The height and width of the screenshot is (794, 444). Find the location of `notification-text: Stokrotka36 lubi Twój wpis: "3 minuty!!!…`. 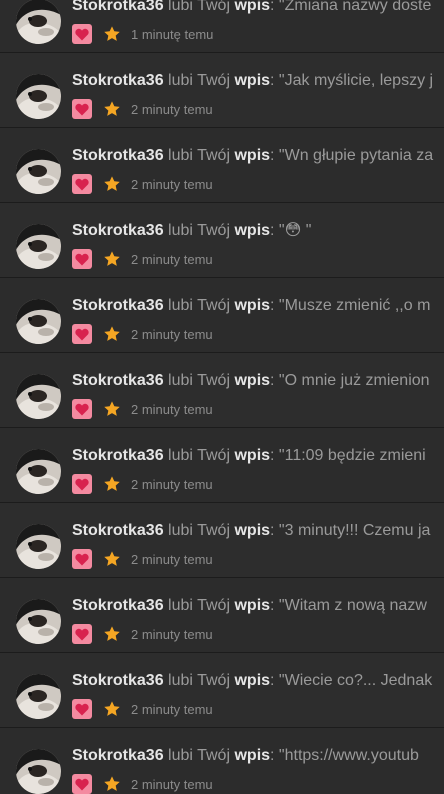

notification-text: Stokrotka36 lubi Twój wpis: "3 minuty!!!… is located at coordinates (251, 530).